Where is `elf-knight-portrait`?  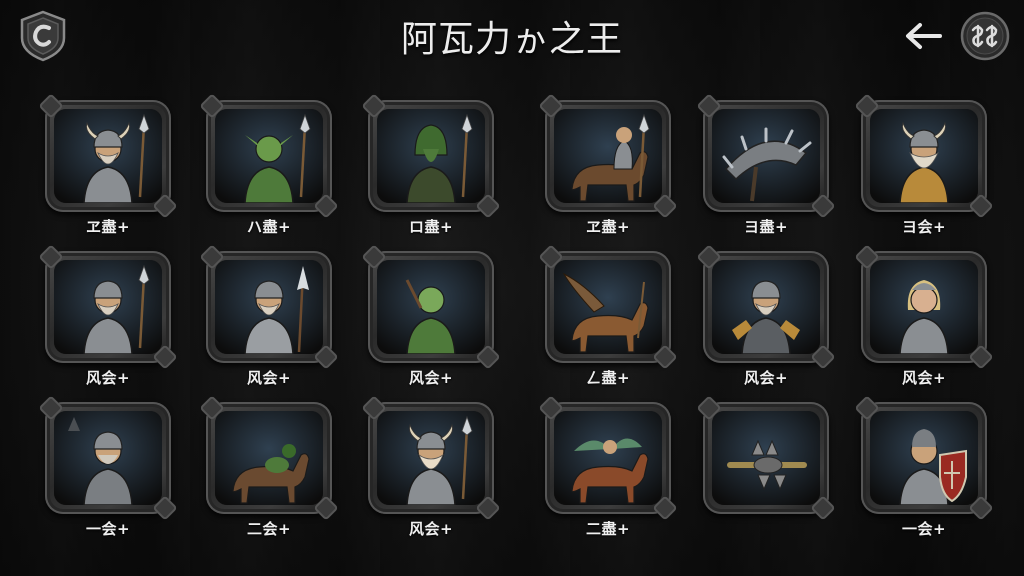
elf-knight-portrait is located at coordinates (924, 307).